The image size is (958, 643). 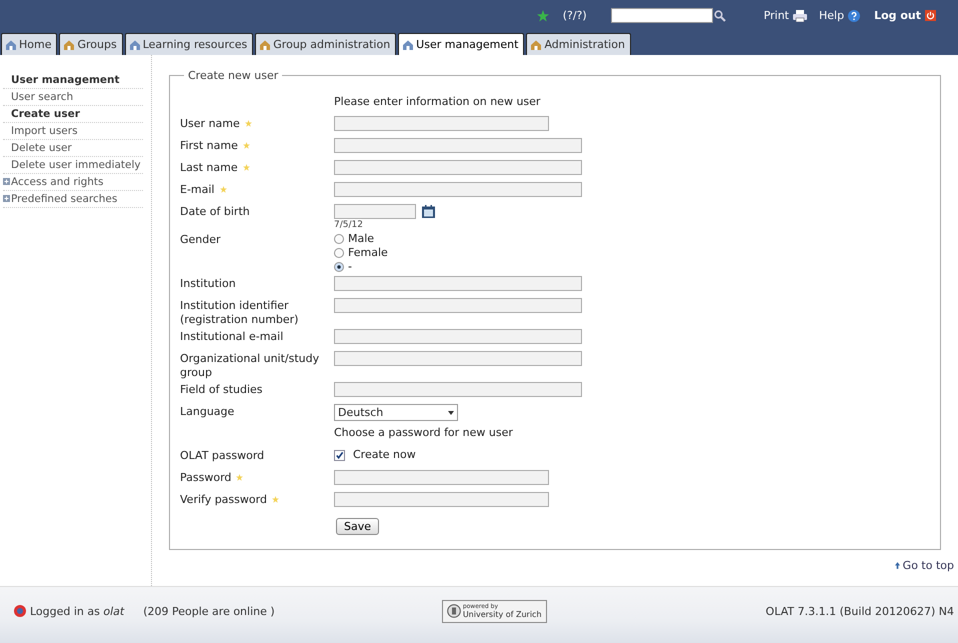 I want to click on language-dropdown: Deutsch, so click(x=396, y=412).